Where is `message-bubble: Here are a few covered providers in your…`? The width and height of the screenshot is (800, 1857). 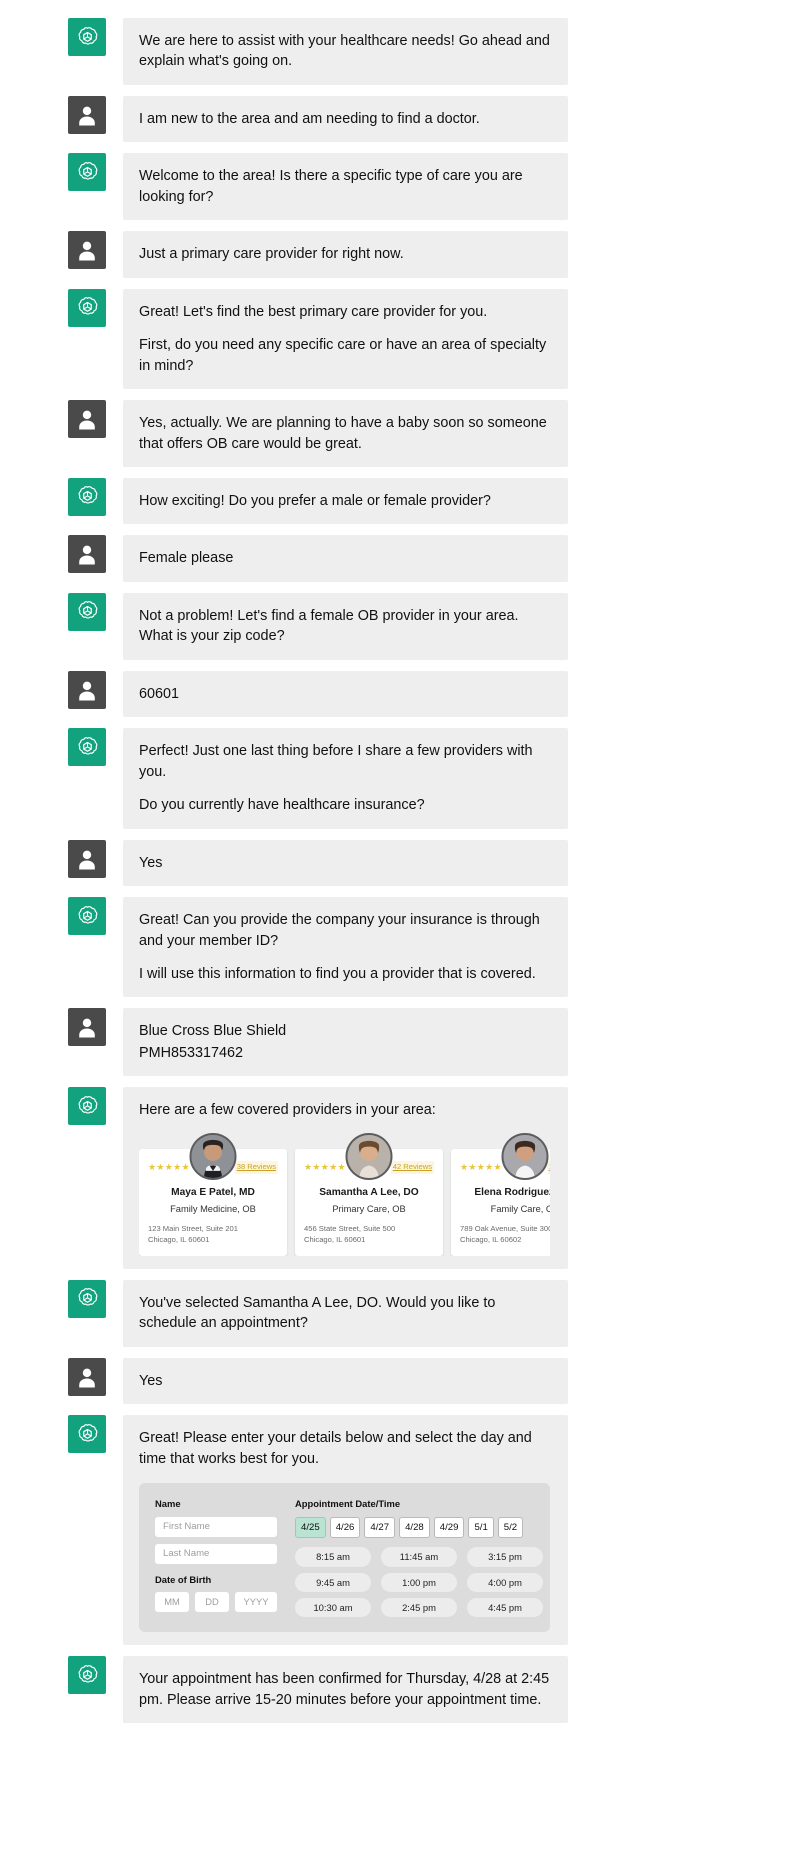 message-bubble: Here are a few covered providers in your… is located at coordinates (345, 1178).